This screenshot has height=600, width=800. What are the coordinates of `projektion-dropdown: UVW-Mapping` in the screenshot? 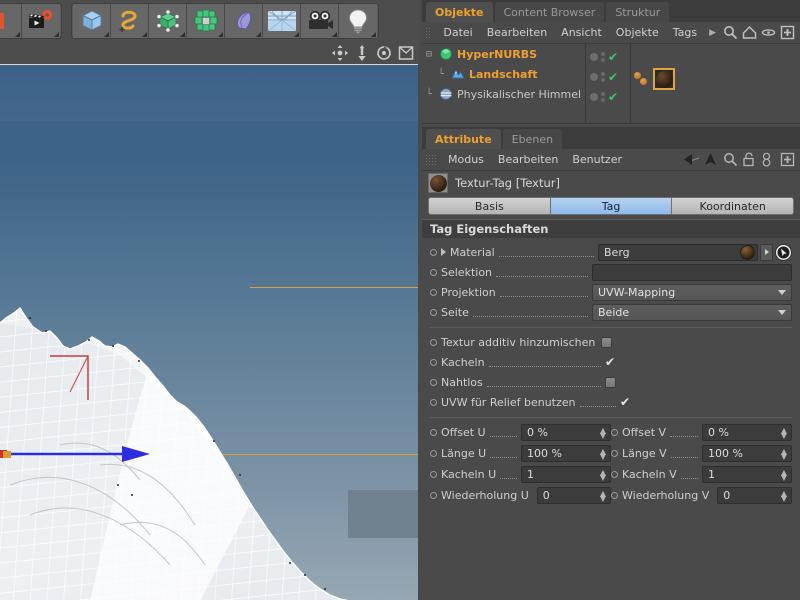 It's located at (692, 292).